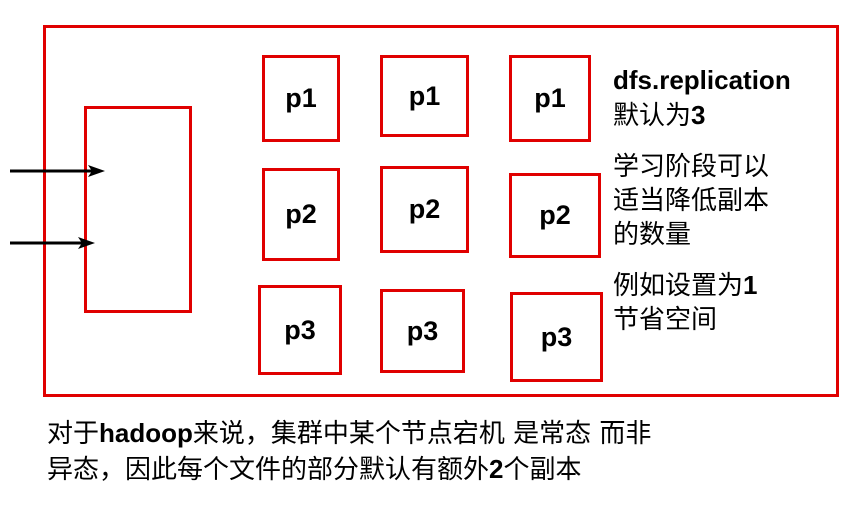  I want to click on block-p2-replica-1: p2, so click(301, 214).